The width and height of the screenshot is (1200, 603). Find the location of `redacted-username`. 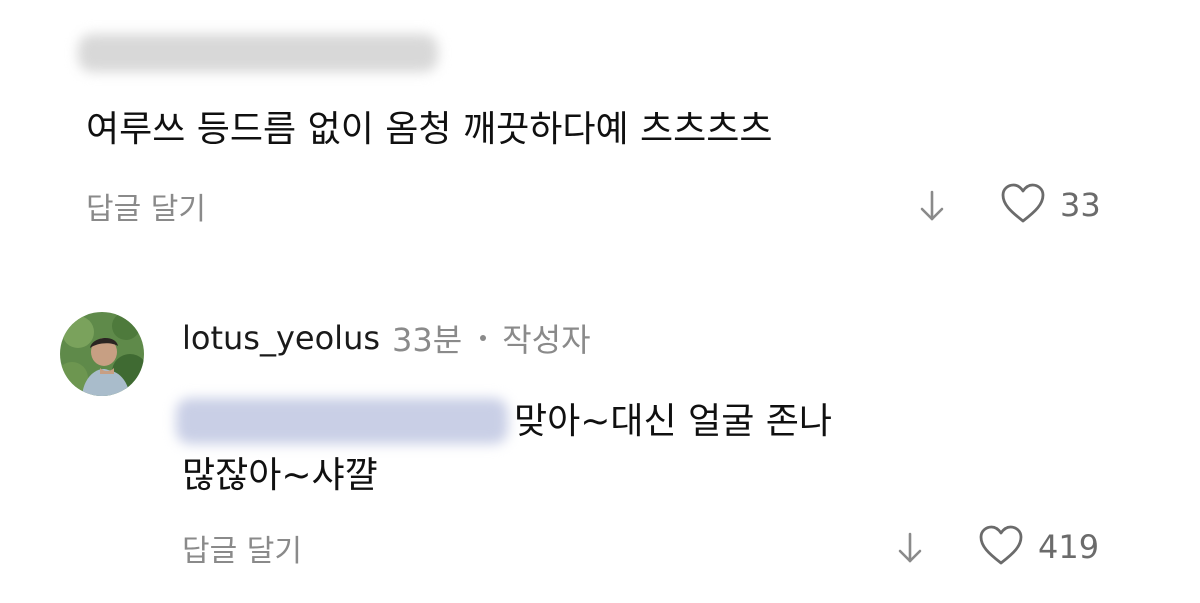

redacted-username is located at coordinates (258, 53).